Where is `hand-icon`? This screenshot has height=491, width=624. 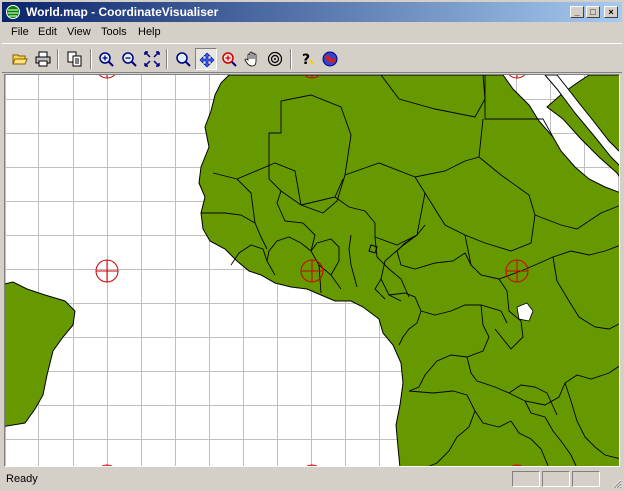
hand-icon is located at coordinates (250, 59).